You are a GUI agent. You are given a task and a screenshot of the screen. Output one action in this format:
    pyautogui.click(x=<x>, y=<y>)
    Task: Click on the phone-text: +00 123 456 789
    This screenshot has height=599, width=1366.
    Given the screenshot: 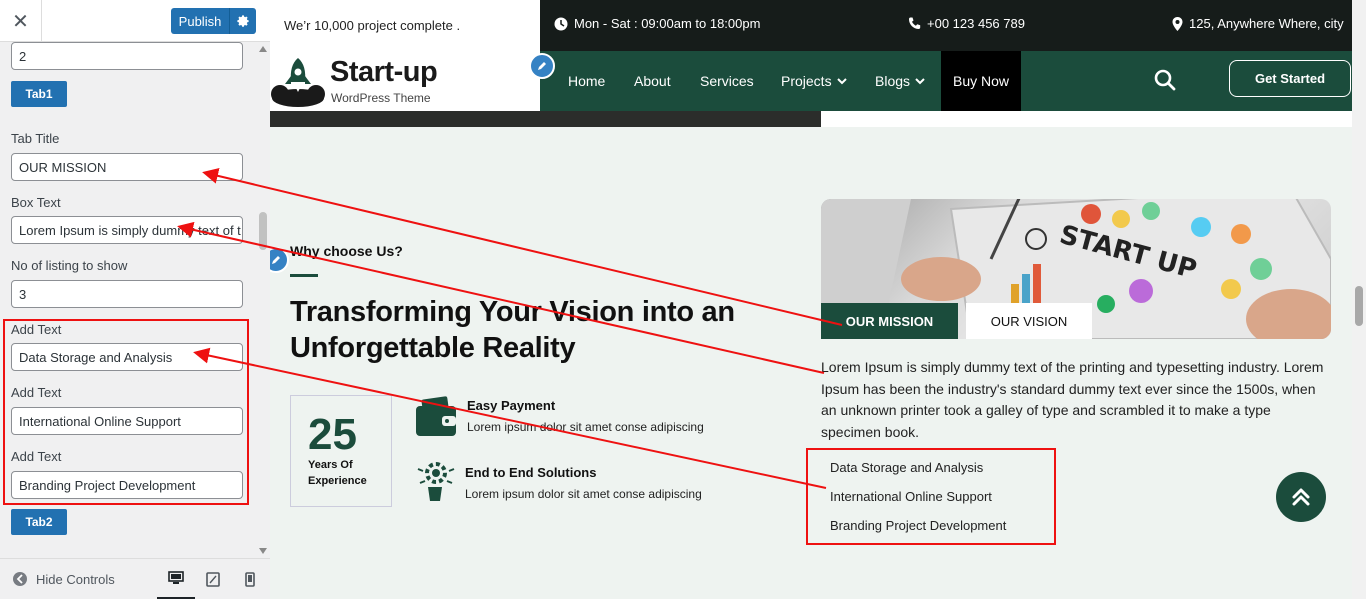 What is the action you would take?
    pyautogui.click(x=976, y=23)
    